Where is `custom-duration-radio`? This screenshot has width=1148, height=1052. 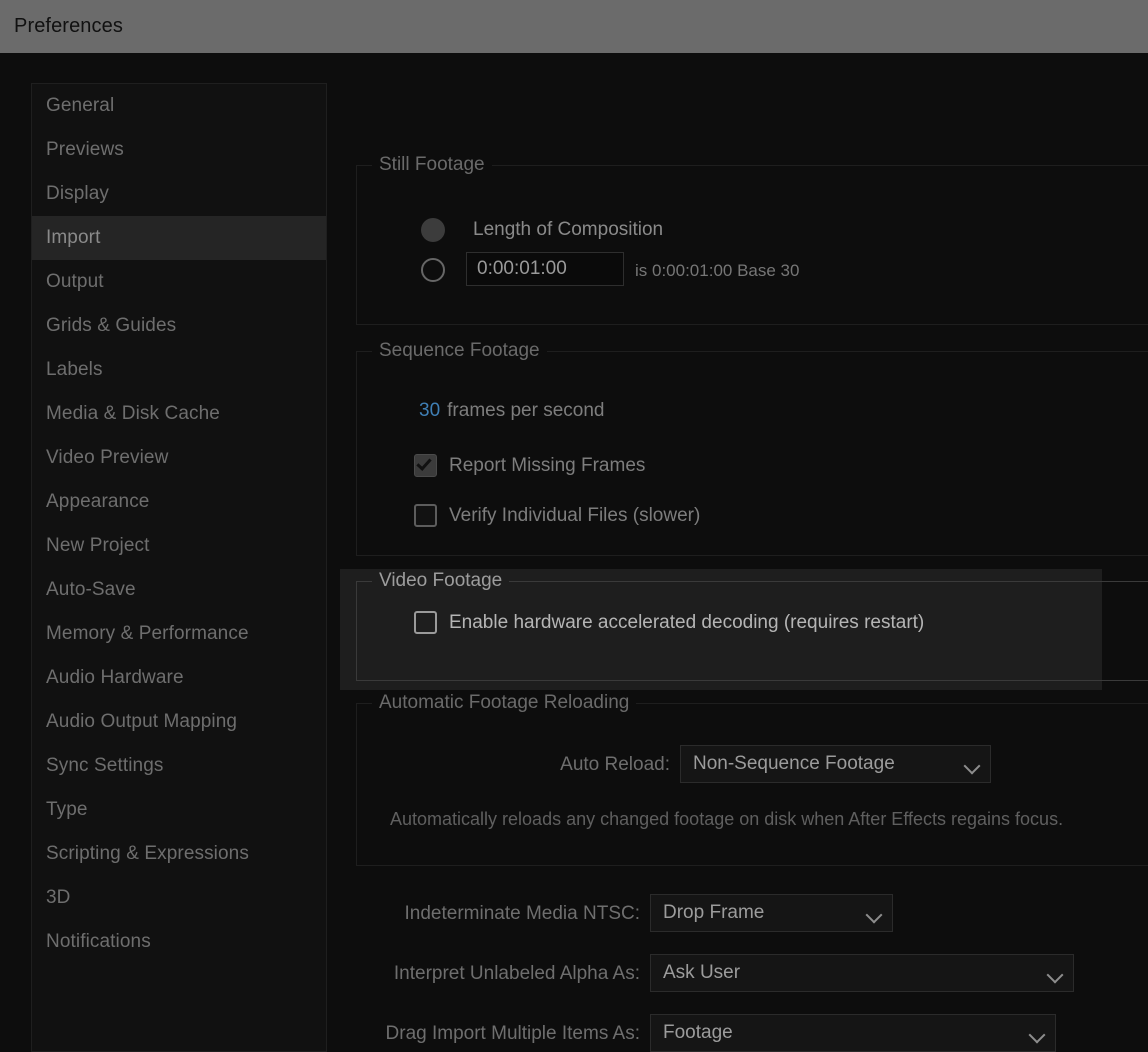
custom-duration-radio is located at coordinates (433, 270).